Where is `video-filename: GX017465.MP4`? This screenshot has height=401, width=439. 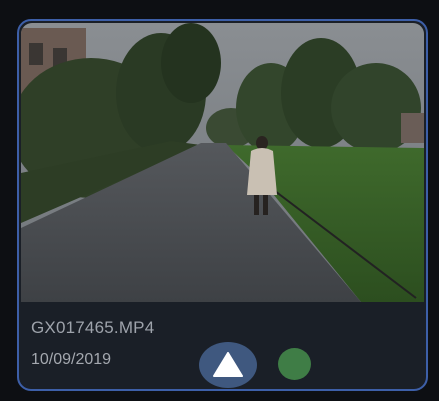 video-filename: GX017465.MP4 is located at coordinates (93, 327).